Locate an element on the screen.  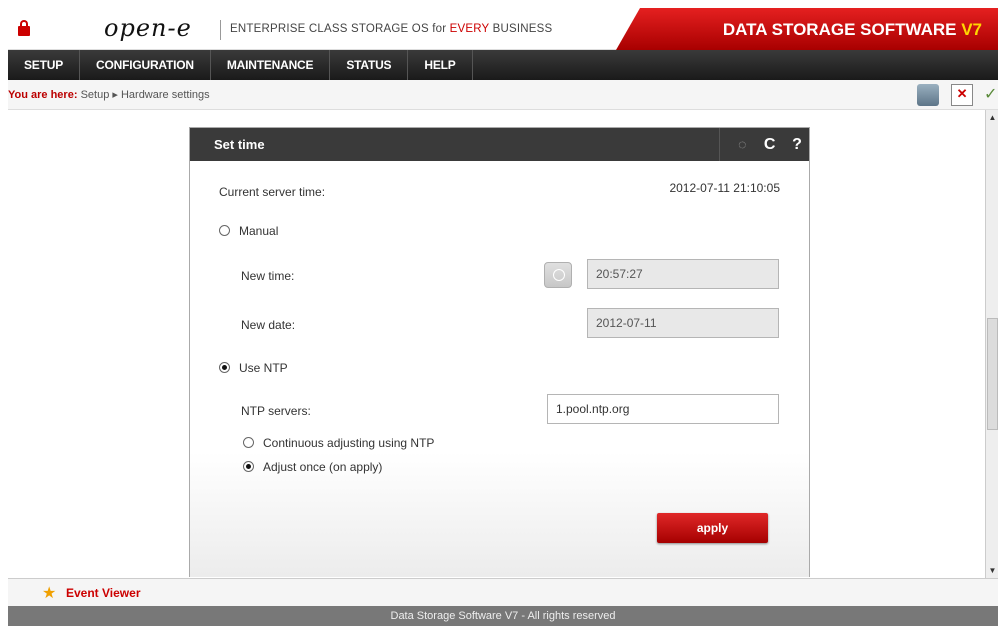
new-date-input: 2012-07-11 is located at coordinates (683, 323).